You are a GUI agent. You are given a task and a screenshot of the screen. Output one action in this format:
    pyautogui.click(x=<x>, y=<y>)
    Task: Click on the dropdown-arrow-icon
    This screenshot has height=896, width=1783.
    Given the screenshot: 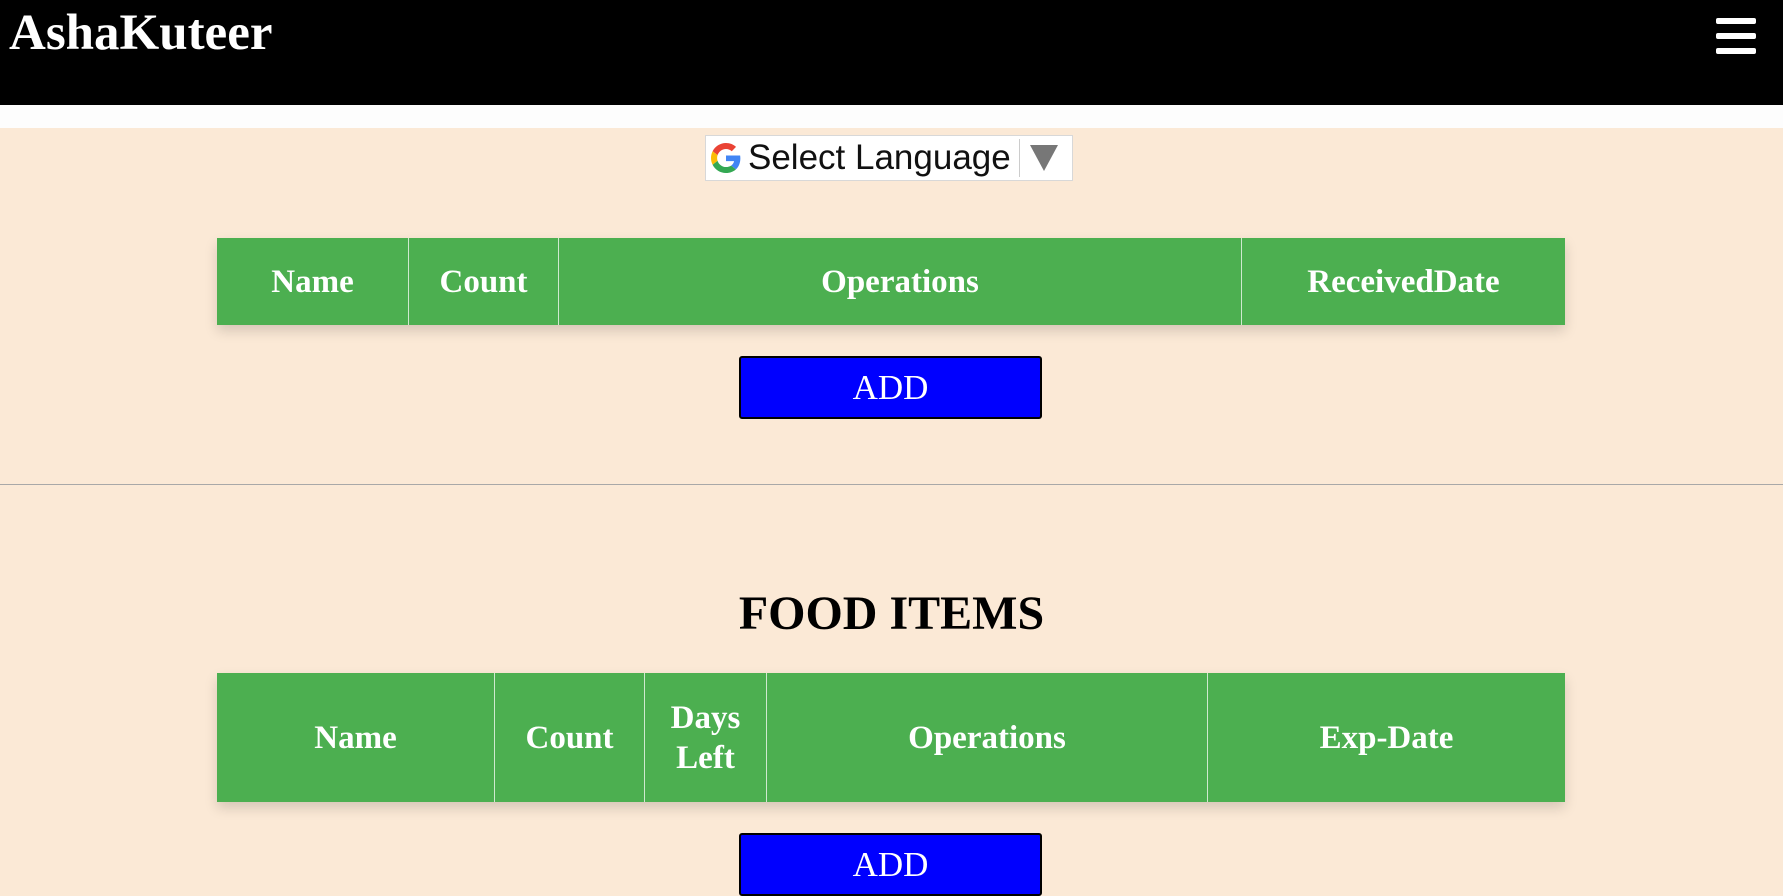 What is the action you would take?
    pyautogui.click(x=1043, y=158)
    